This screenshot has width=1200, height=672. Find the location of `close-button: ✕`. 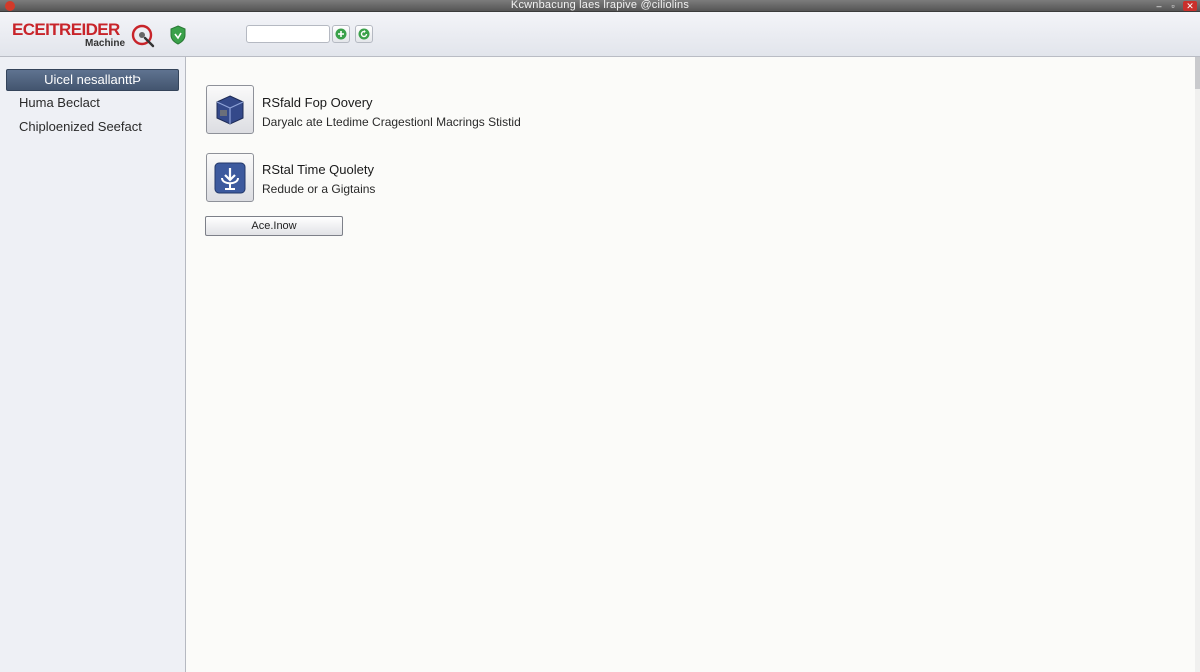

close-button: ✕ is located at coordinates (1190, 6).